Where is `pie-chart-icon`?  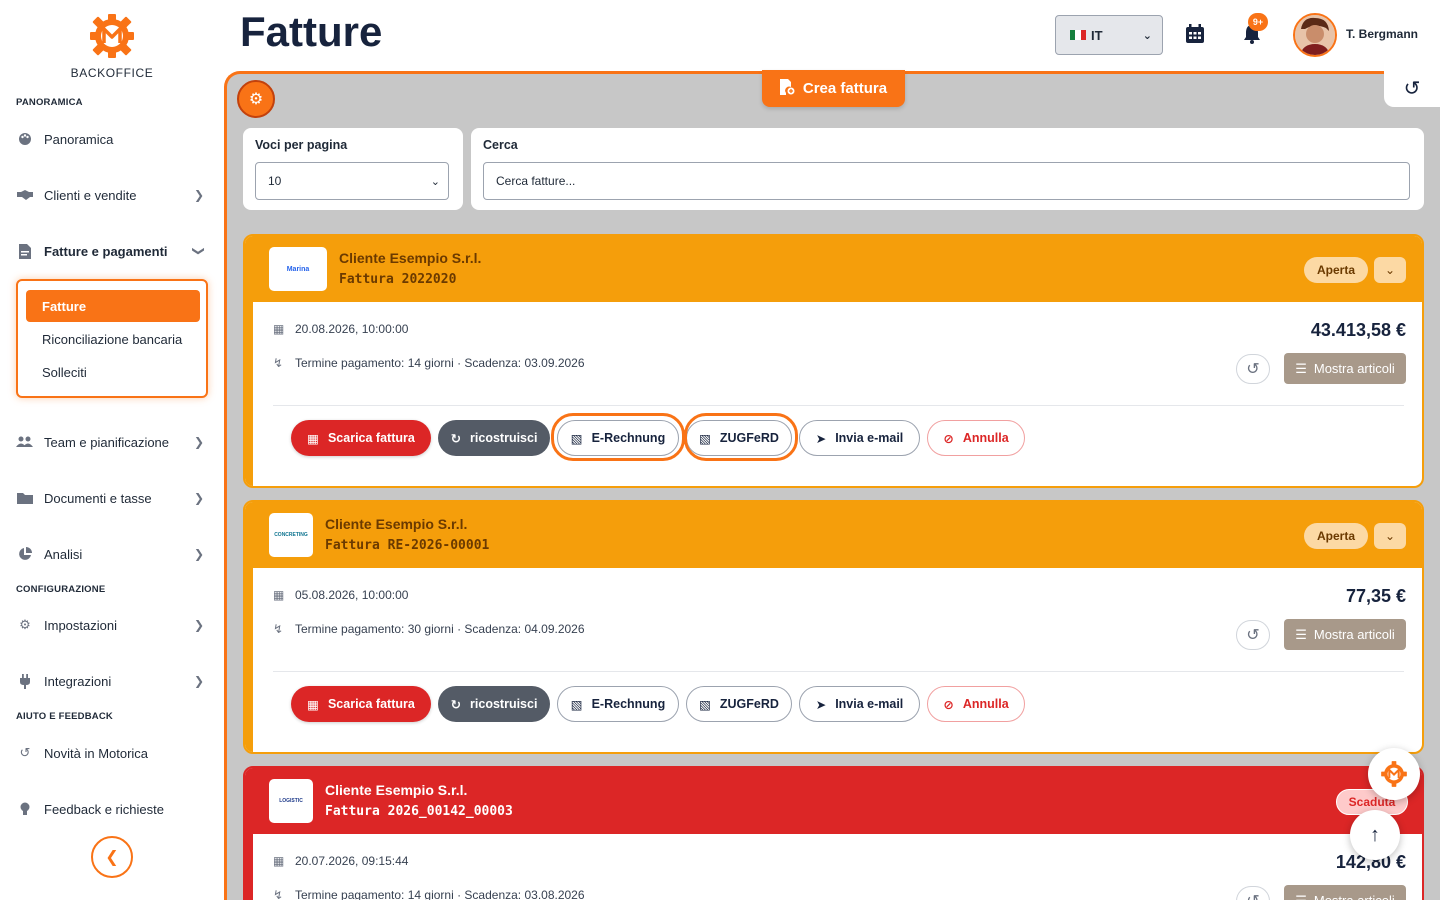 pie-chart-icon is located at coordinates (25, 554).